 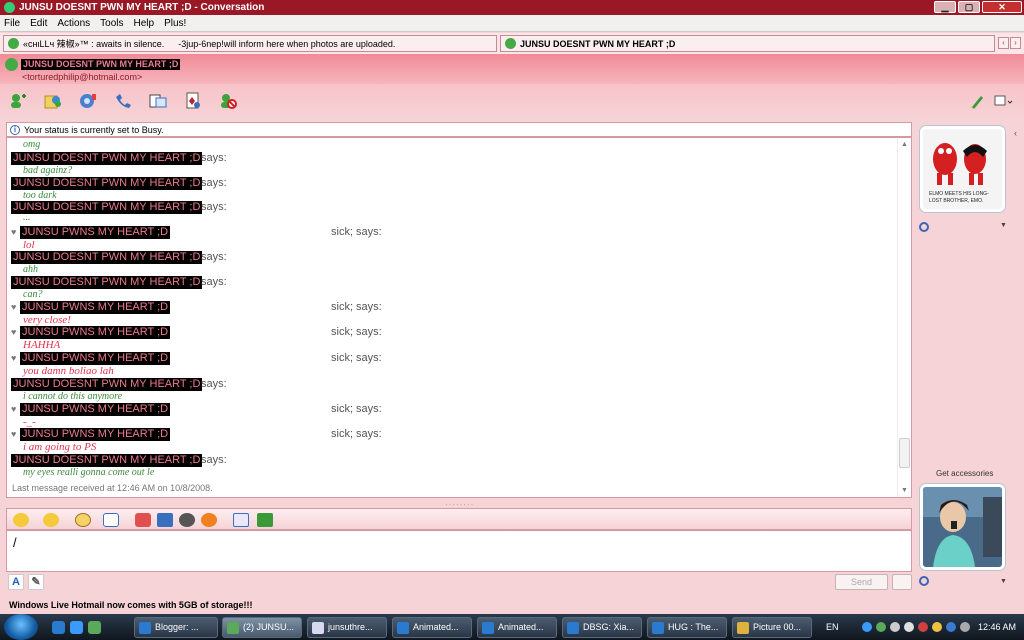 What do you see at coordinates (21, 627) in the screenshot?
I see `start-button` at bounding box center [21, 627].